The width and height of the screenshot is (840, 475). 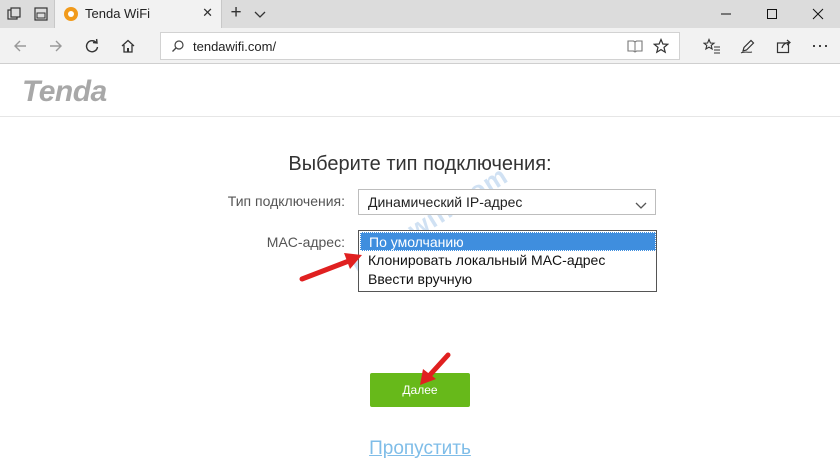 I want to click on skip-link: Пропустить, so click(x=420, y=449).